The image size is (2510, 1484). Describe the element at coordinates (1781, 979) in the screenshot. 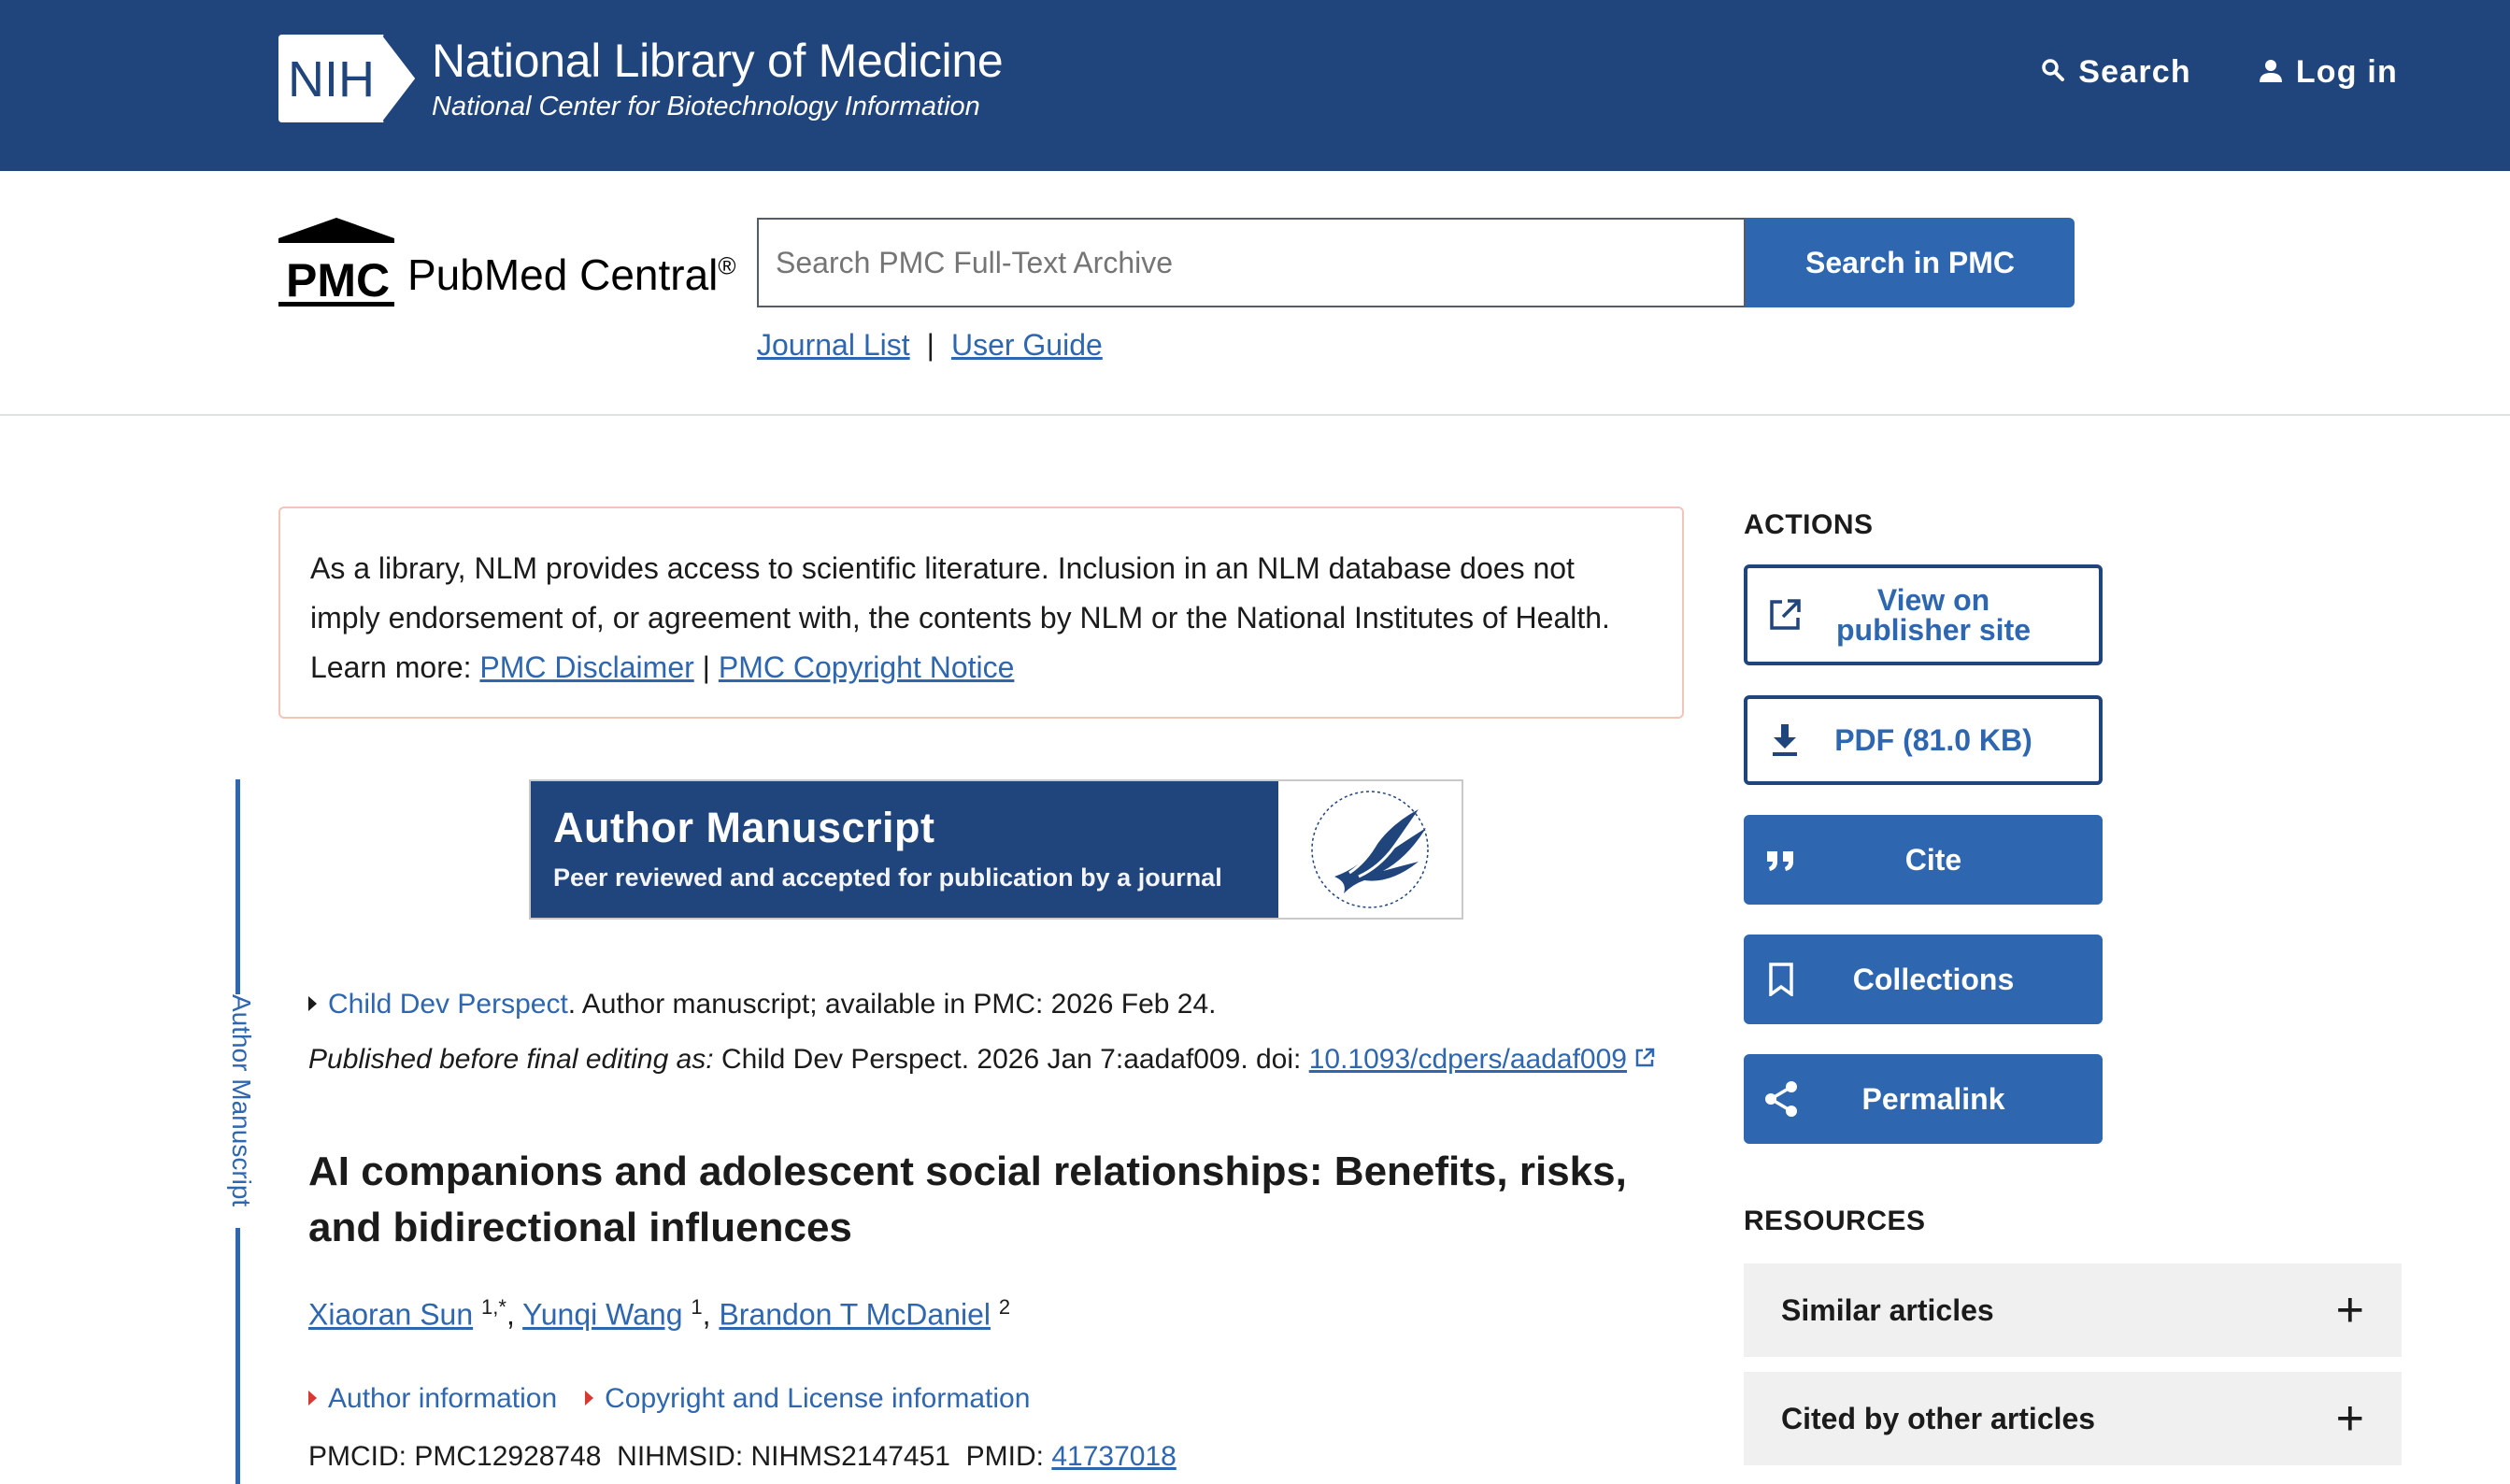

I see `bookmark-icon` at that location.